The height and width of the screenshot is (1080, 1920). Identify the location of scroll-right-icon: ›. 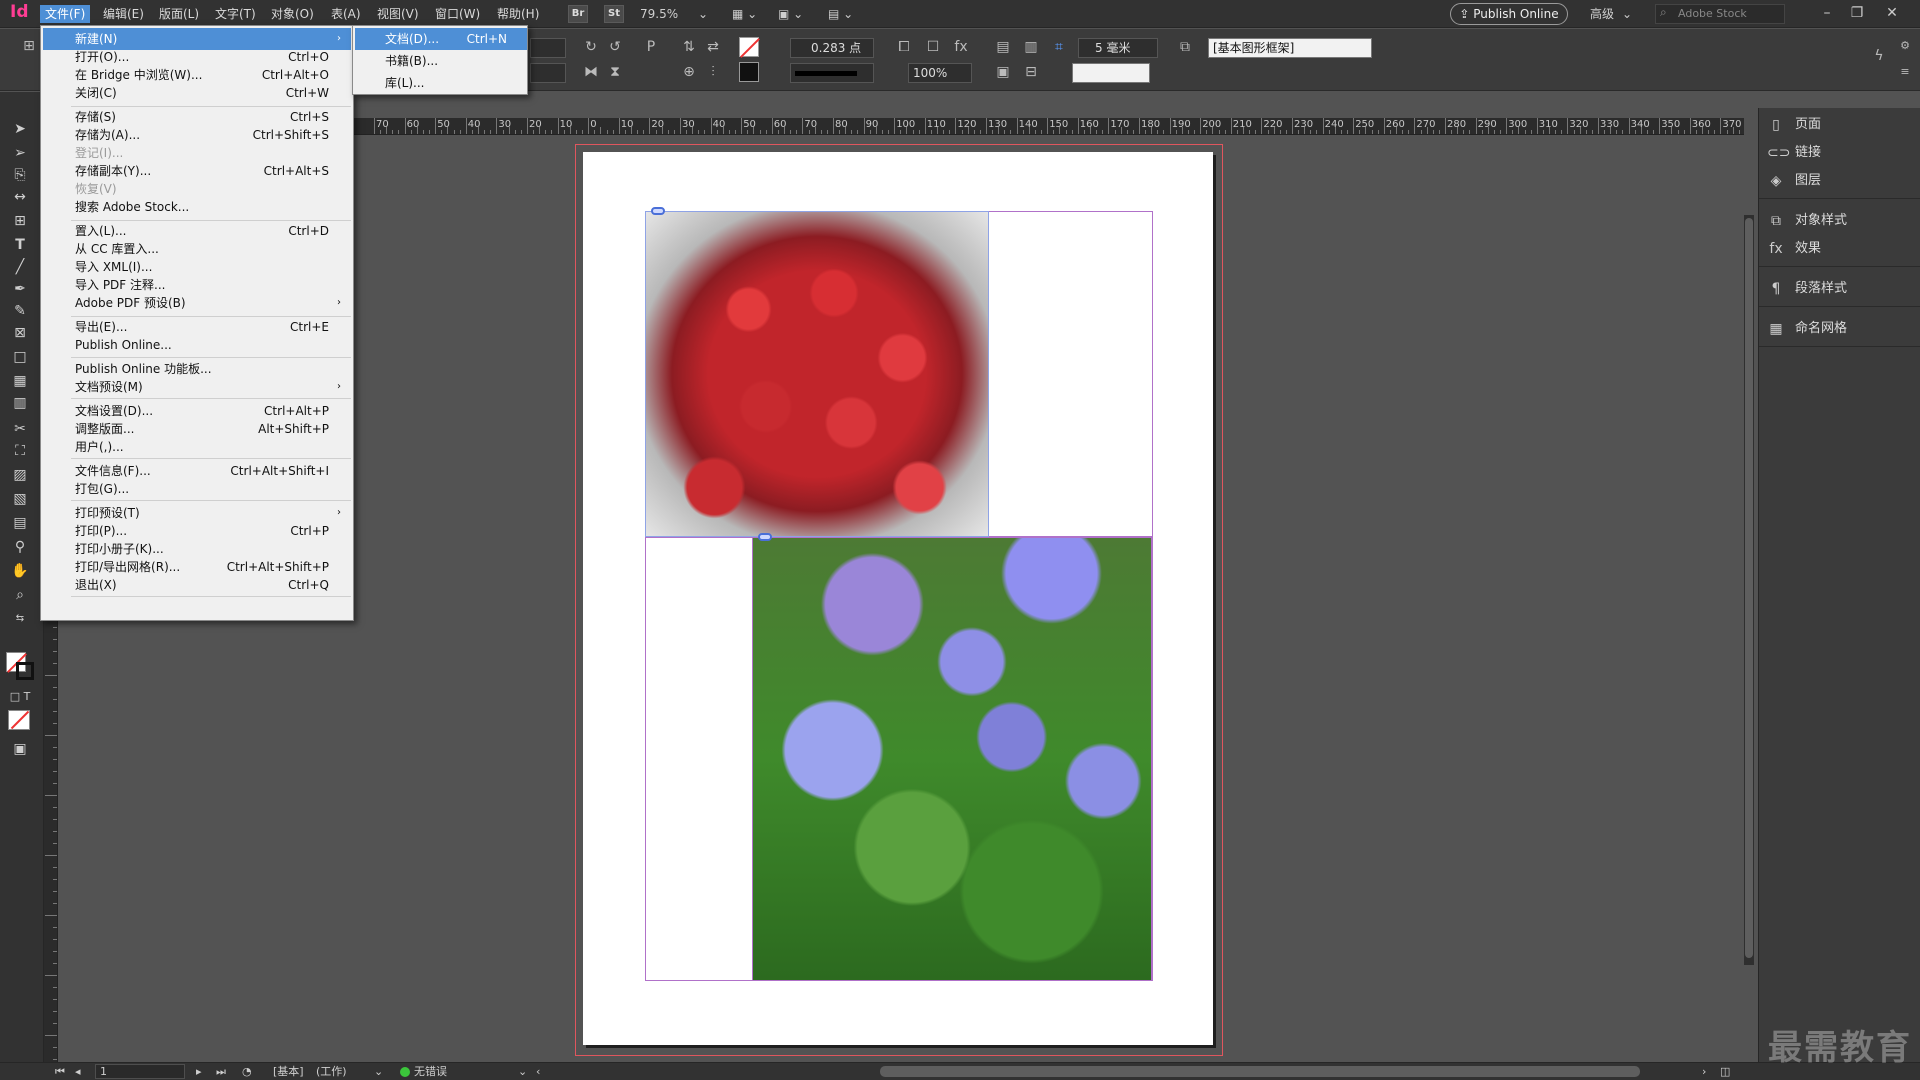
(1704, 1071).